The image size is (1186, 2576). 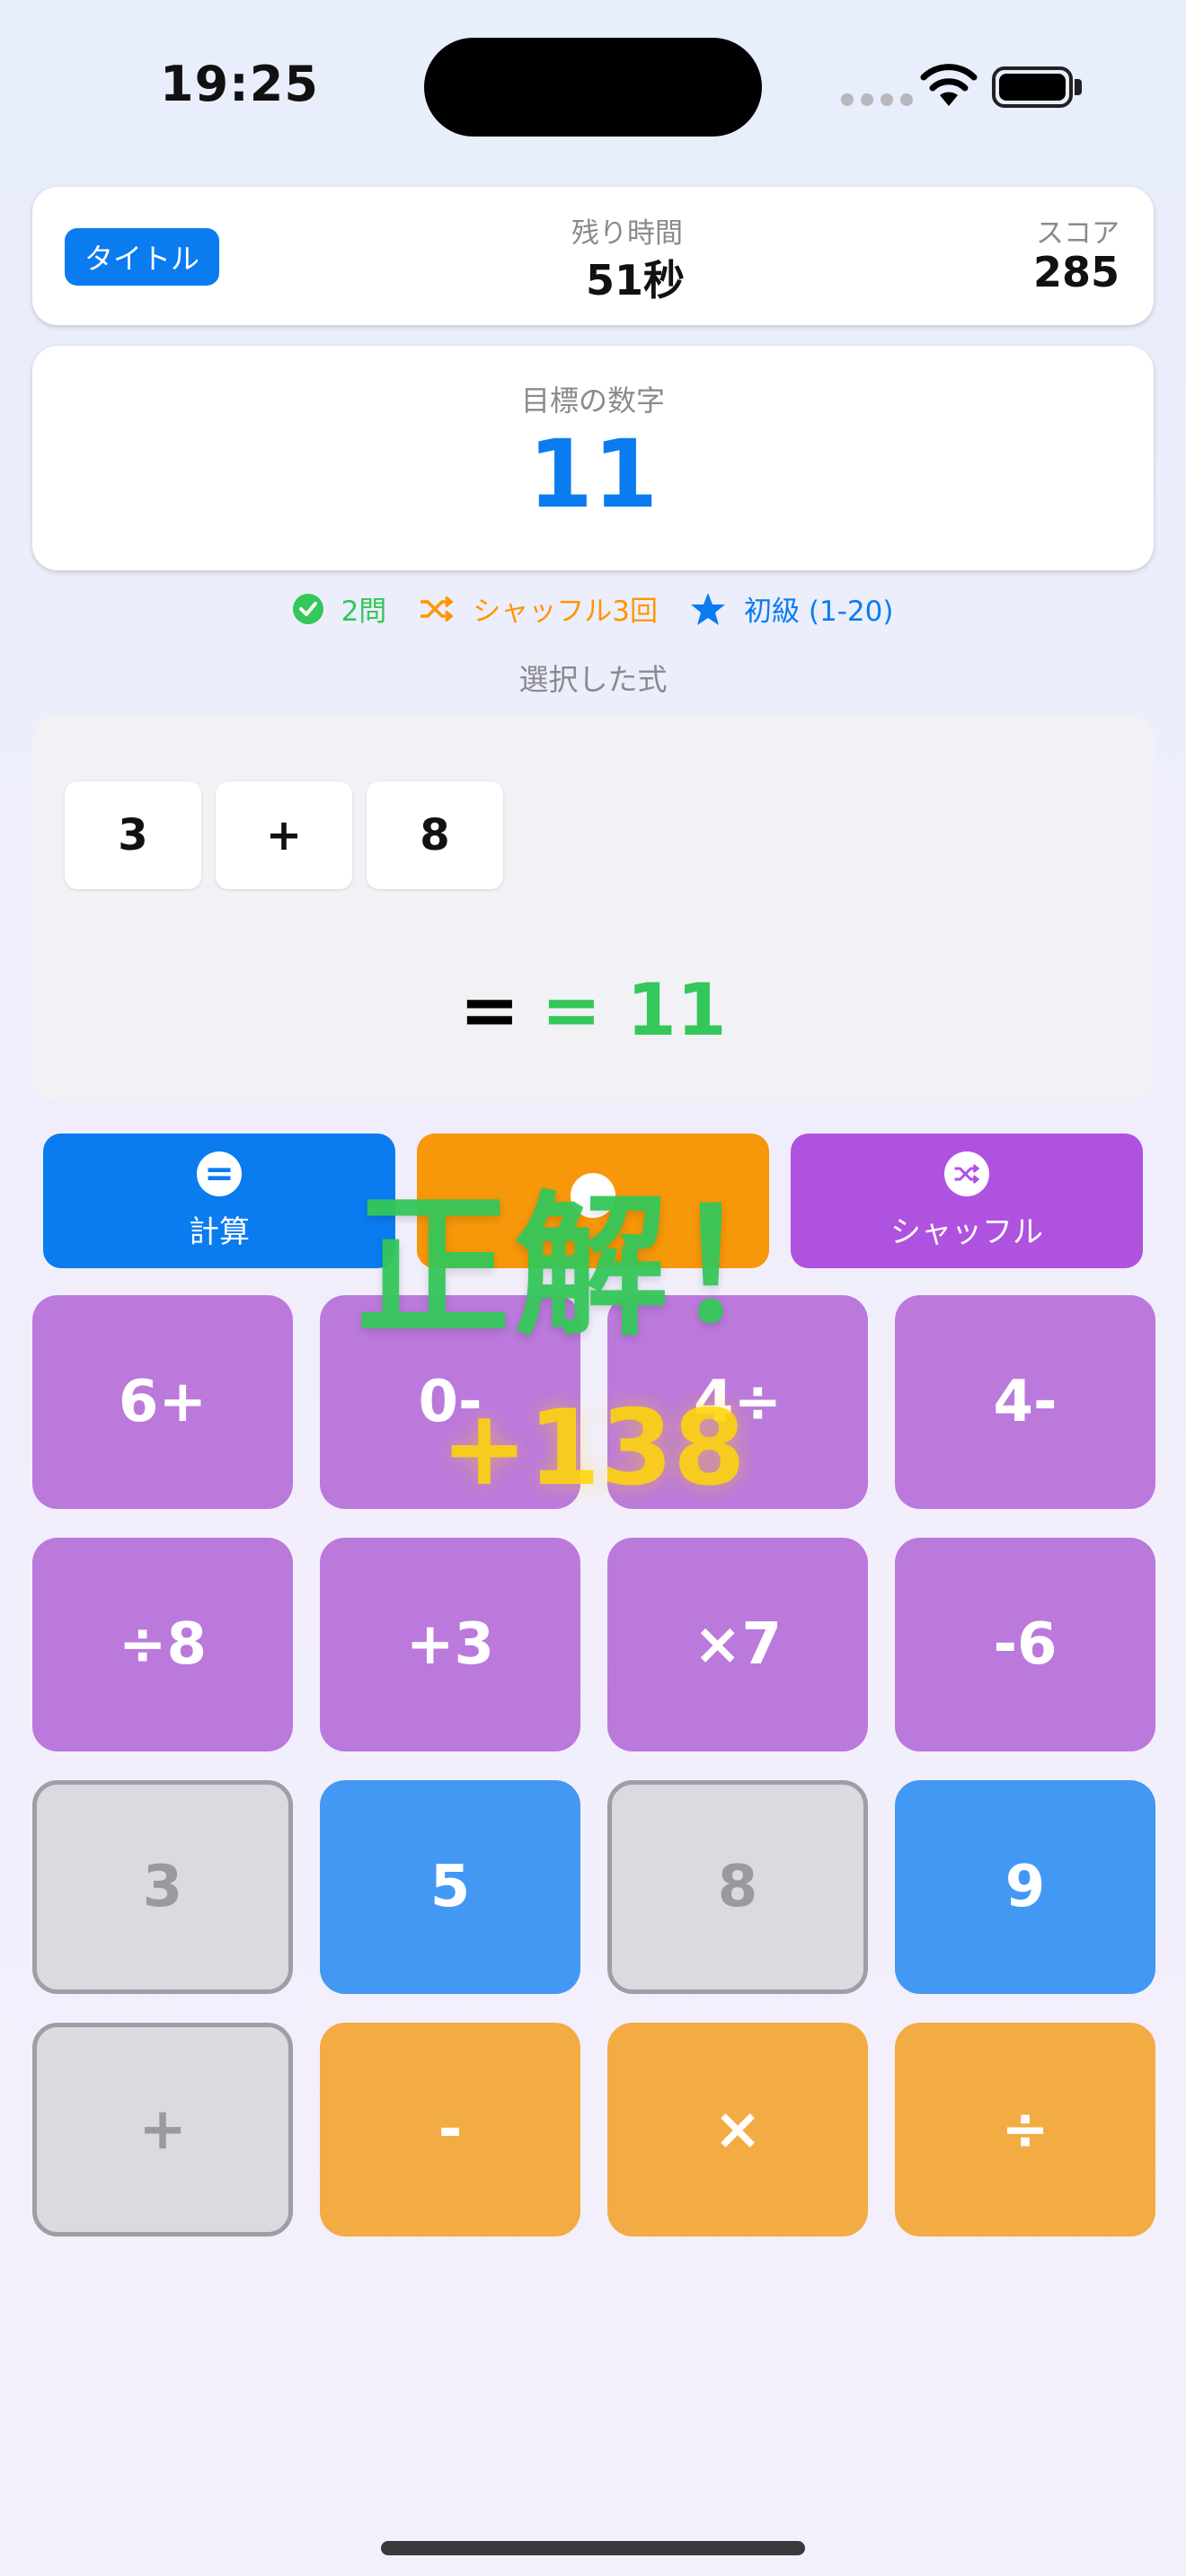 I want to click on battery-icon, so click(x=1032, y=87).